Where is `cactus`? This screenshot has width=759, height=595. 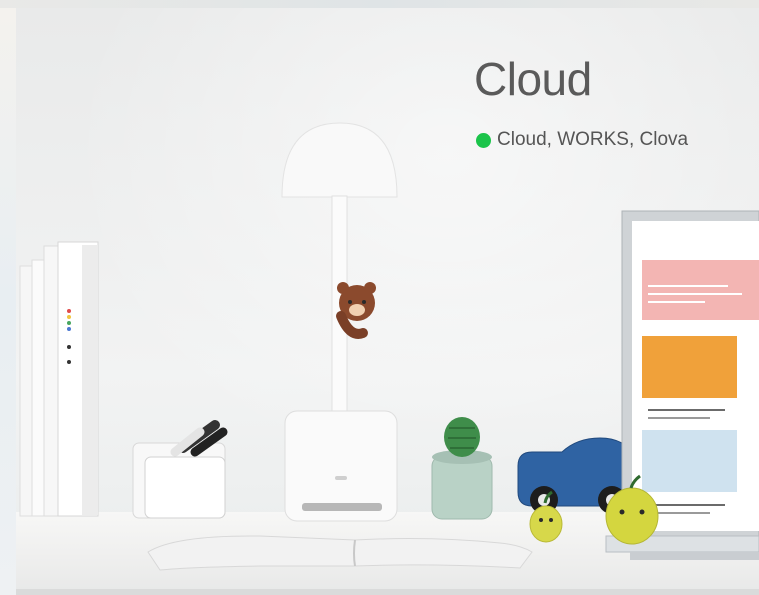
cactus is located at coordinates (462, 468).